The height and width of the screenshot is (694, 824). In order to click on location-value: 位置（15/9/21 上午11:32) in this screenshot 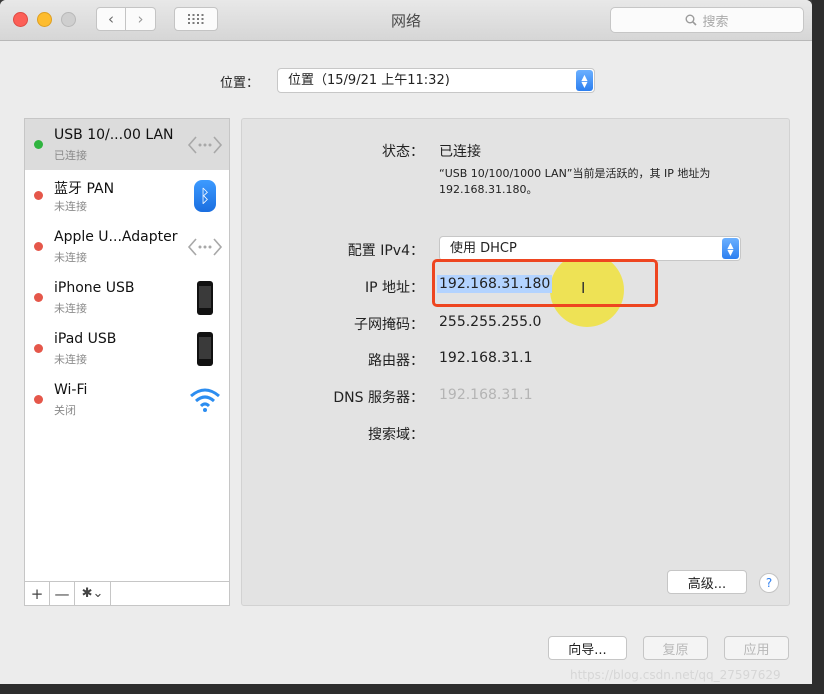, I will do `click(369, 80)`.